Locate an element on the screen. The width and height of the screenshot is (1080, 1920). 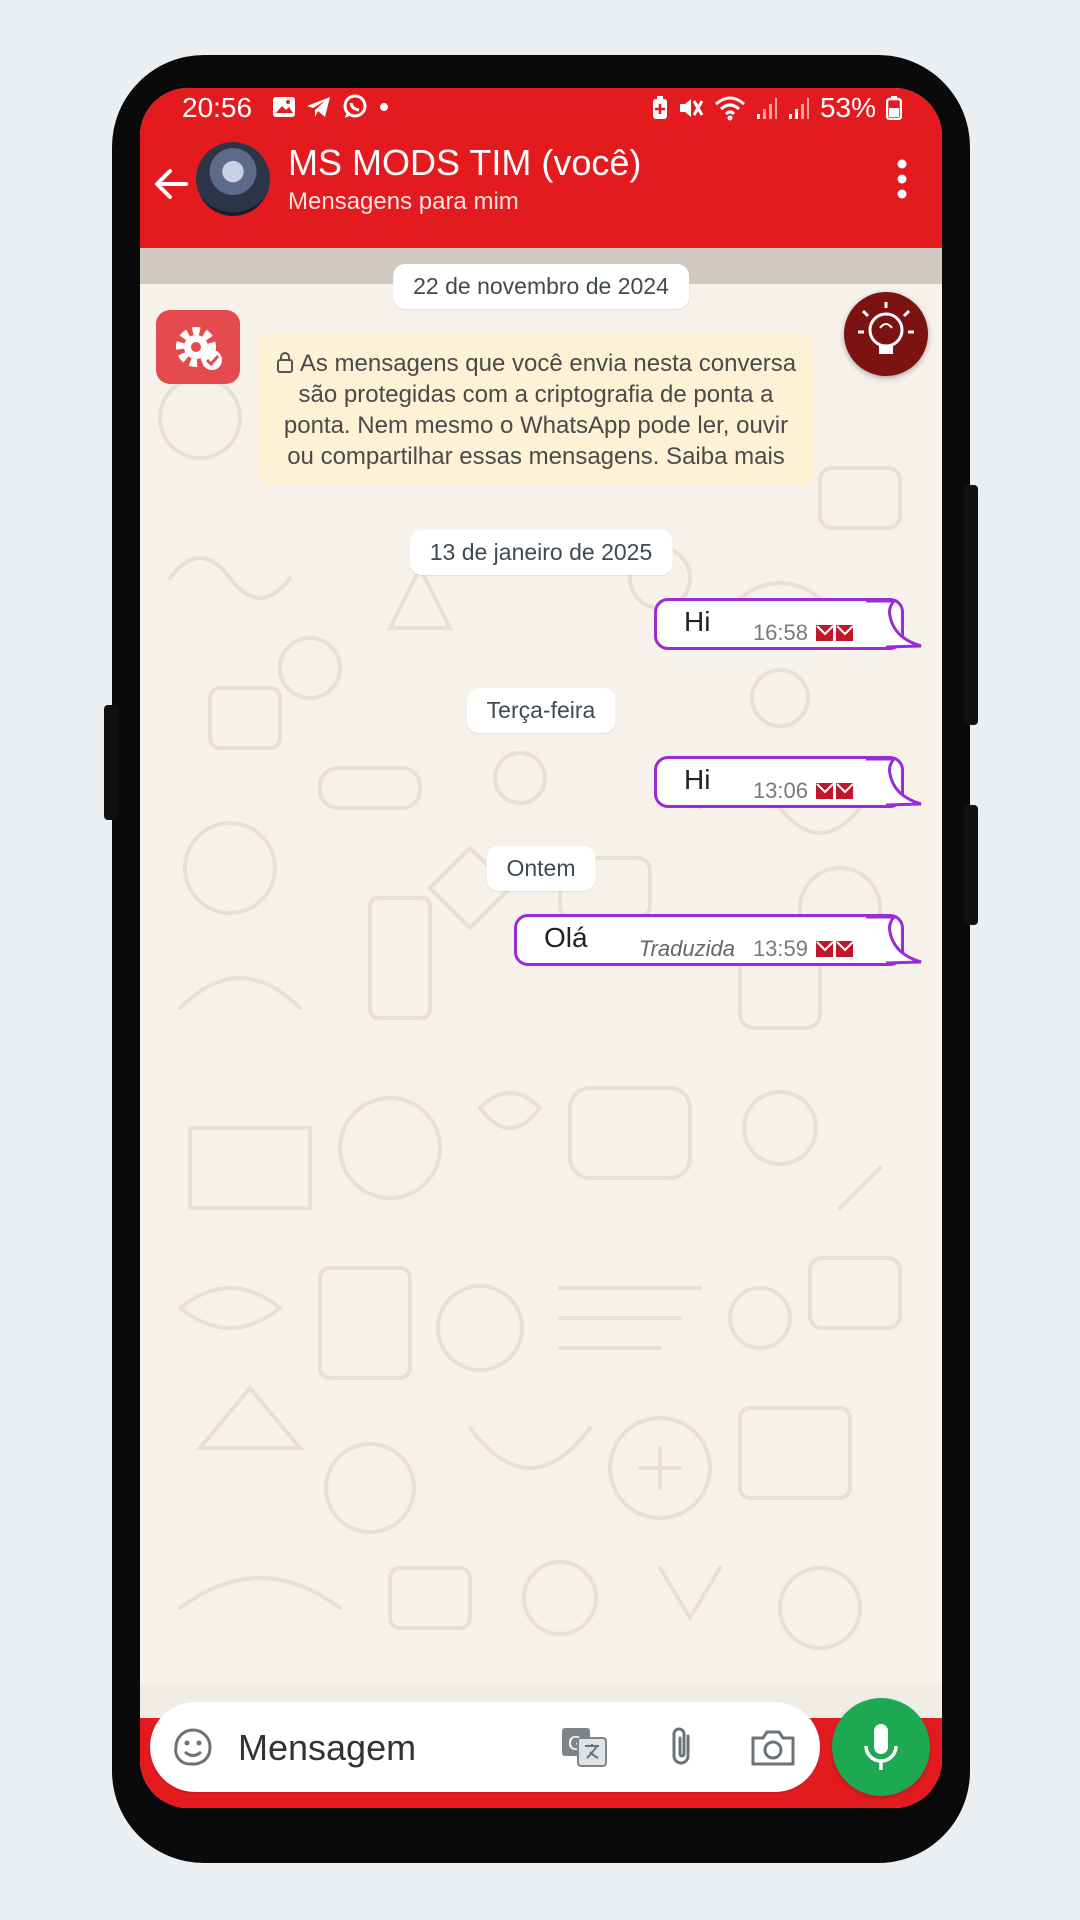
message-meta: 16:58 is located at coordinates (803, 633).